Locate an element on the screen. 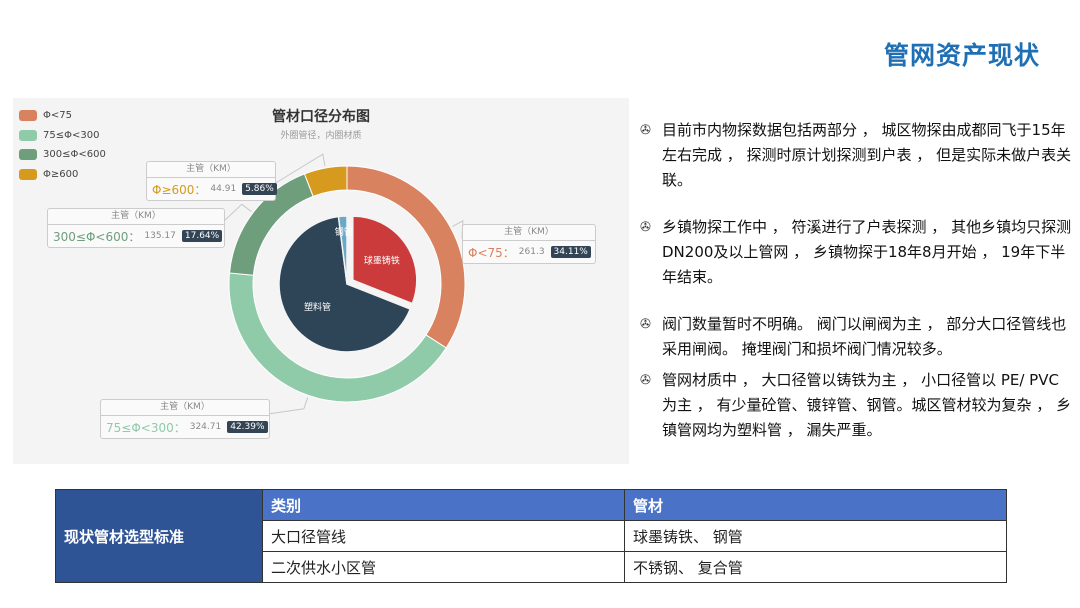  callout-label: 300≤Φ<600： is located at coordinates (97, 236).